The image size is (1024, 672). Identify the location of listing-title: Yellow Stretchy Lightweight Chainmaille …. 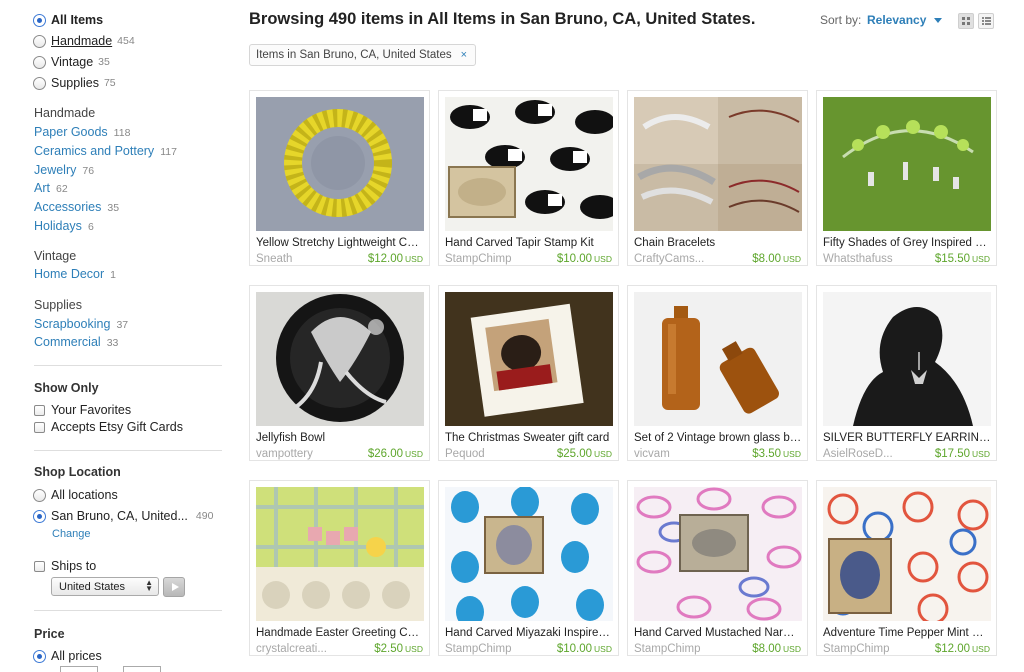
(340, 243).